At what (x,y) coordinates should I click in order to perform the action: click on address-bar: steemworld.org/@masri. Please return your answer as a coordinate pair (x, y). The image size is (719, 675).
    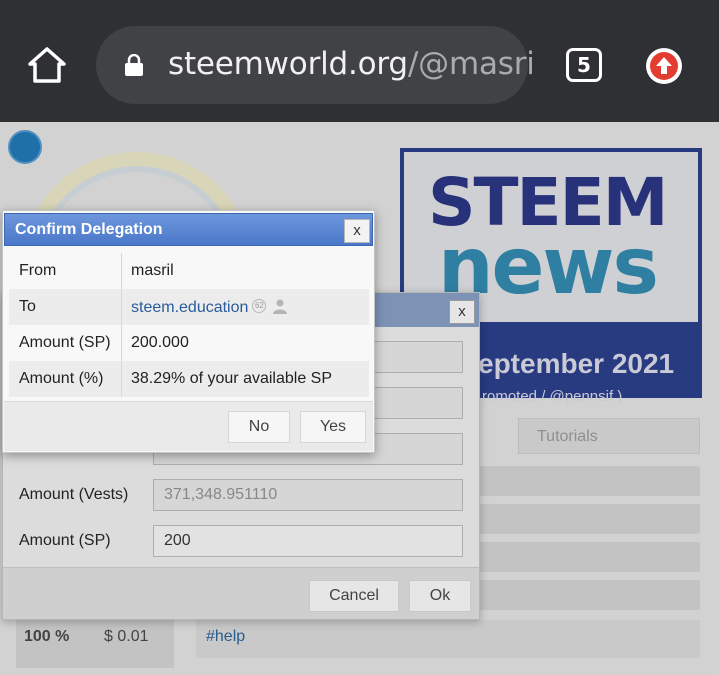
    Looking at the image, I should click on (315, 65).